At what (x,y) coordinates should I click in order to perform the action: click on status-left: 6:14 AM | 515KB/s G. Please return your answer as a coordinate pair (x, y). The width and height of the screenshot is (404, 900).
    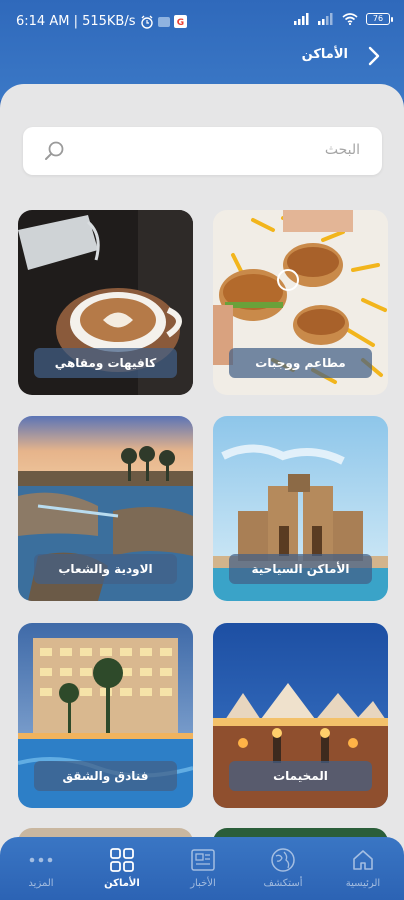
    Looking at the image, I should click on (101, 21).